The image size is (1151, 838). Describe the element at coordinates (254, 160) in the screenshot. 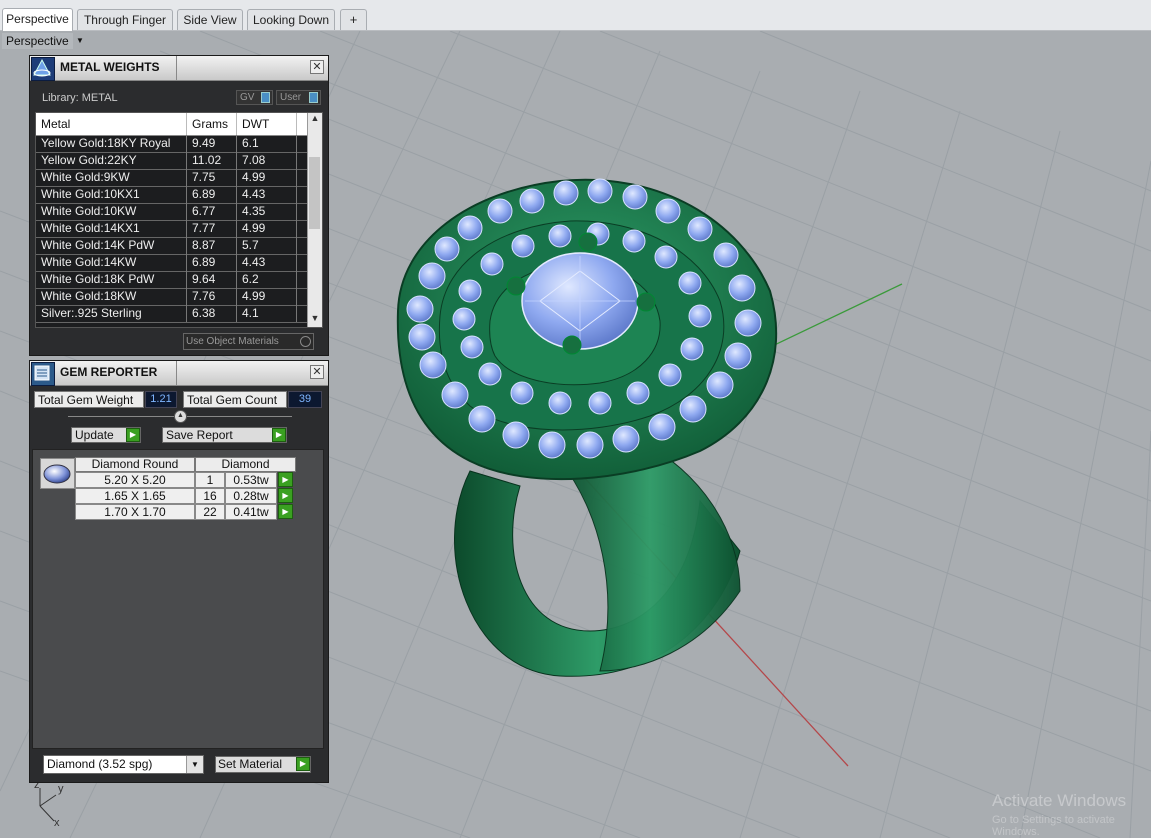

I see `cell-dwt: 7.08` at that location.